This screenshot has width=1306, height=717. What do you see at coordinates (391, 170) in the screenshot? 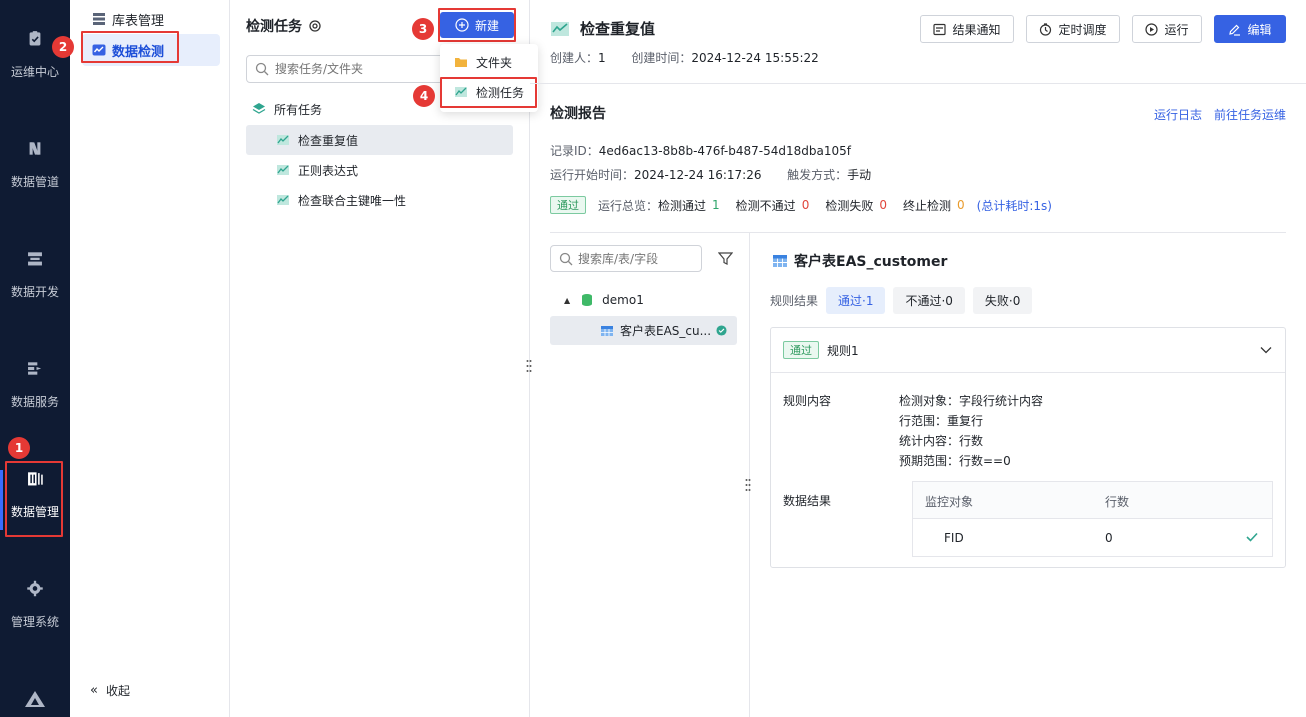
I see `tree-item-task: 正则表达式` at bounding box center [391, 170].